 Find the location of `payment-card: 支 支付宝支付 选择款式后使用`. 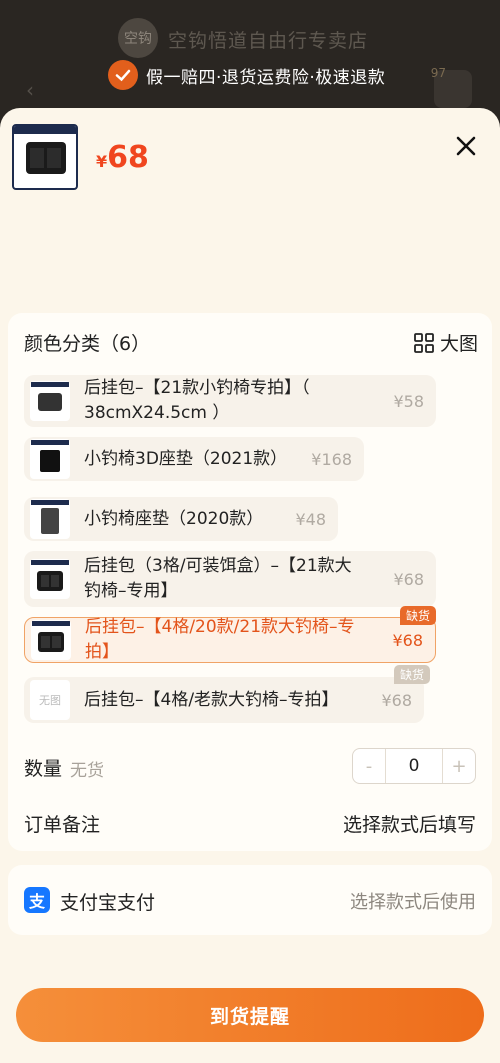

payment-card: 支 支付宝支付 选择款式后使用 is located at coordinates (250, 900).